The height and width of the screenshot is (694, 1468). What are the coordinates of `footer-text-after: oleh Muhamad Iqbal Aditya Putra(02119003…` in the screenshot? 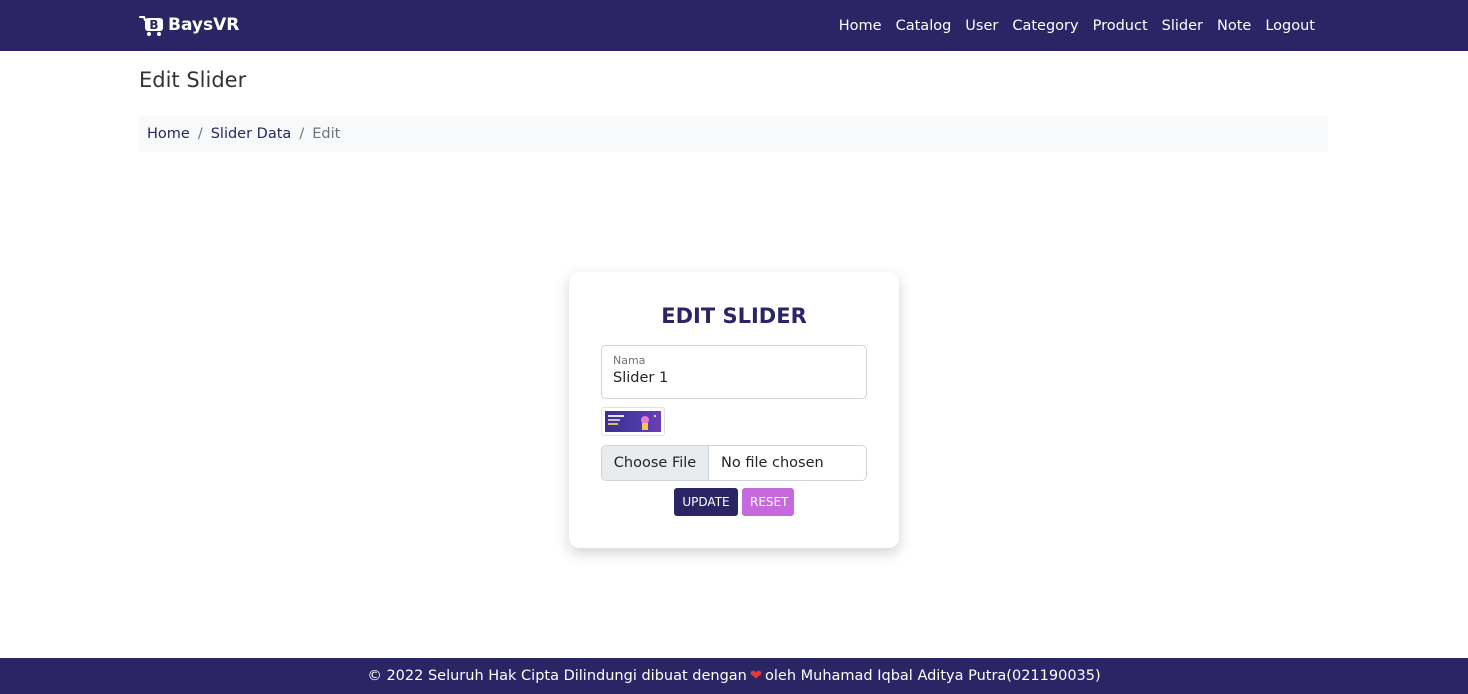 It's located at (933, 676).